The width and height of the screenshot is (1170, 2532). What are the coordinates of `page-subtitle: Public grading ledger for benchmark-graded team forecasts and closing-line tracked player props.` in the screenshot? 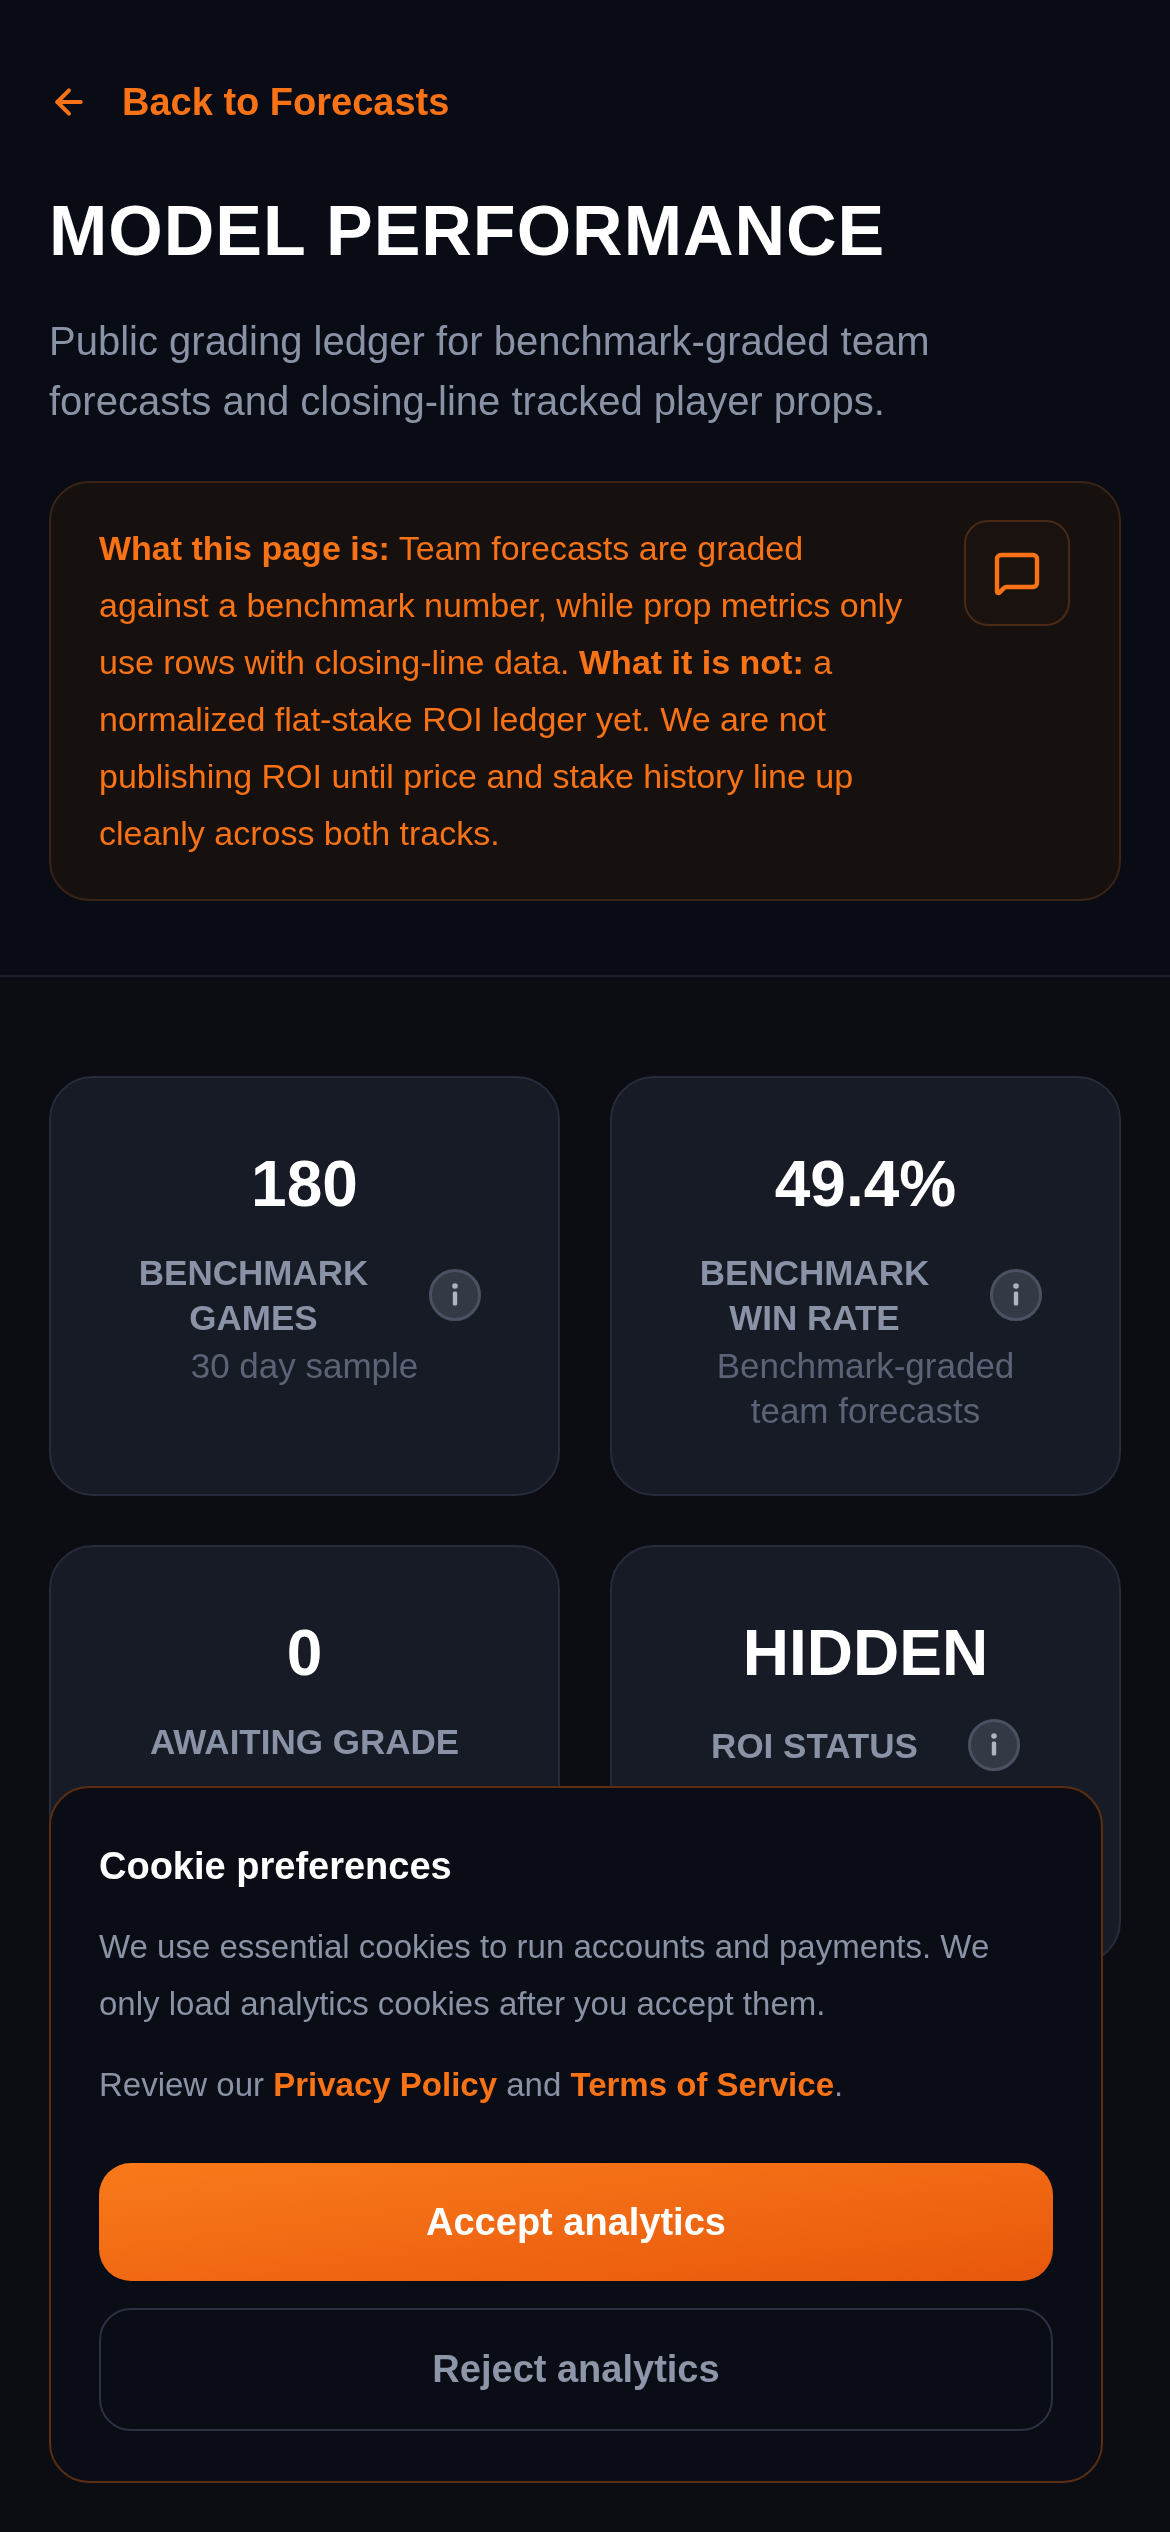 It's located at (490, 371).